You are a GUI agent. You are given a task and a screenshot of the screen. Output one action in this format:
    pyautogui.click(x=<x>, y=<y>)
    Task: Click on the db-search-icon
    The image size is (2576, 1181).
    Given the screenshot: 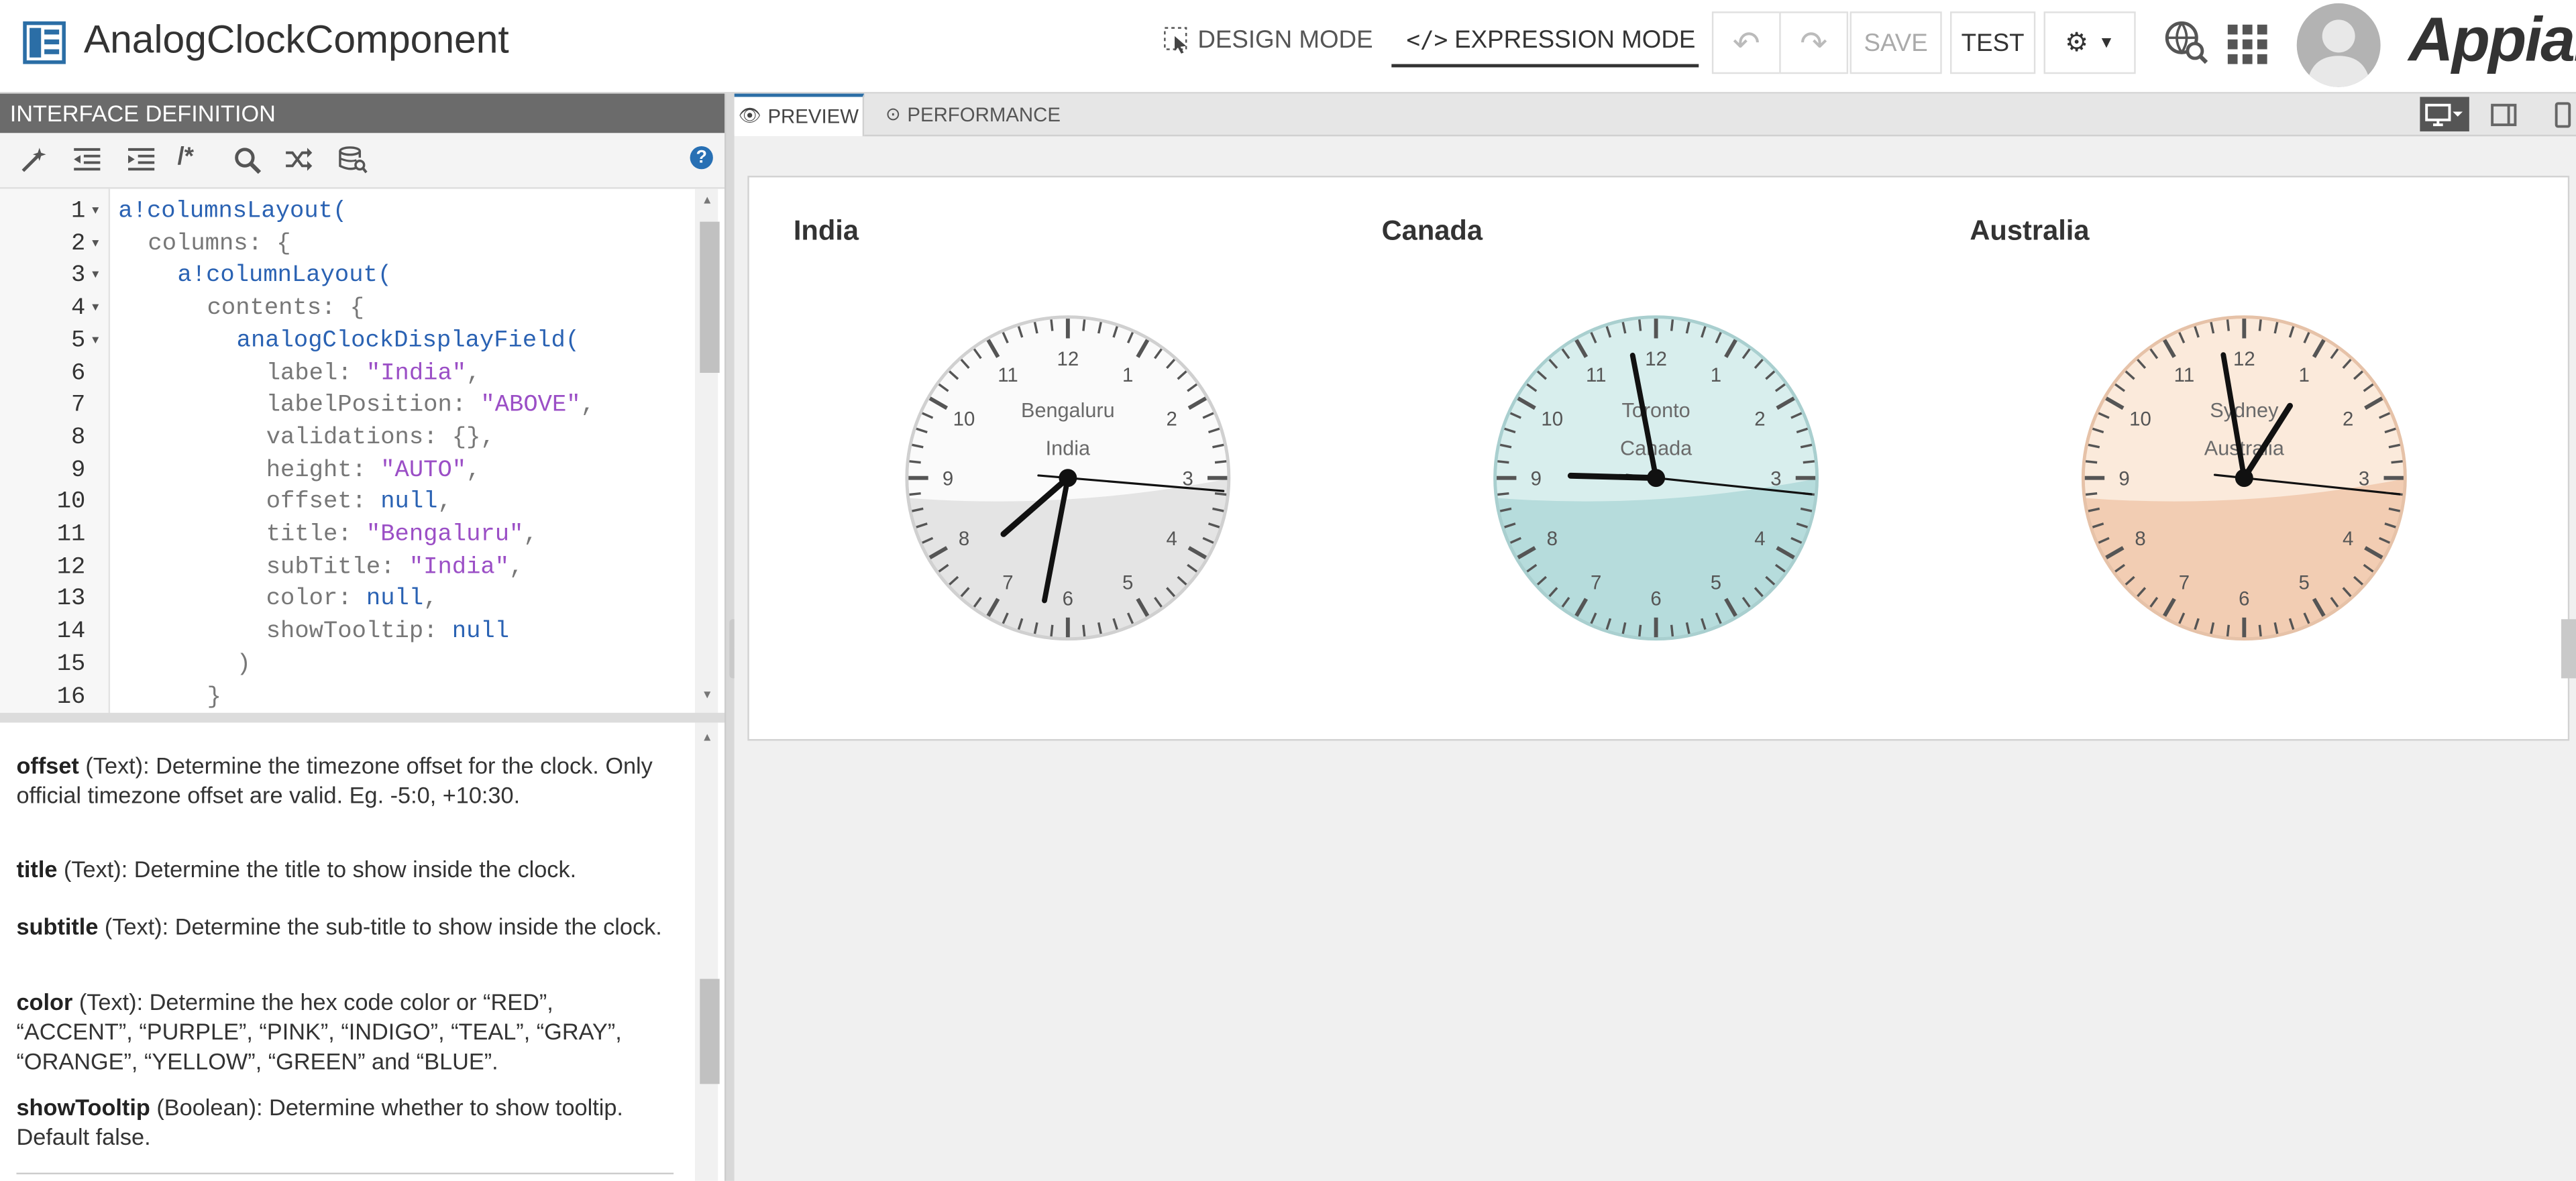 What is the action you would take?
    pyautogui.click(x=353, y=162)
    